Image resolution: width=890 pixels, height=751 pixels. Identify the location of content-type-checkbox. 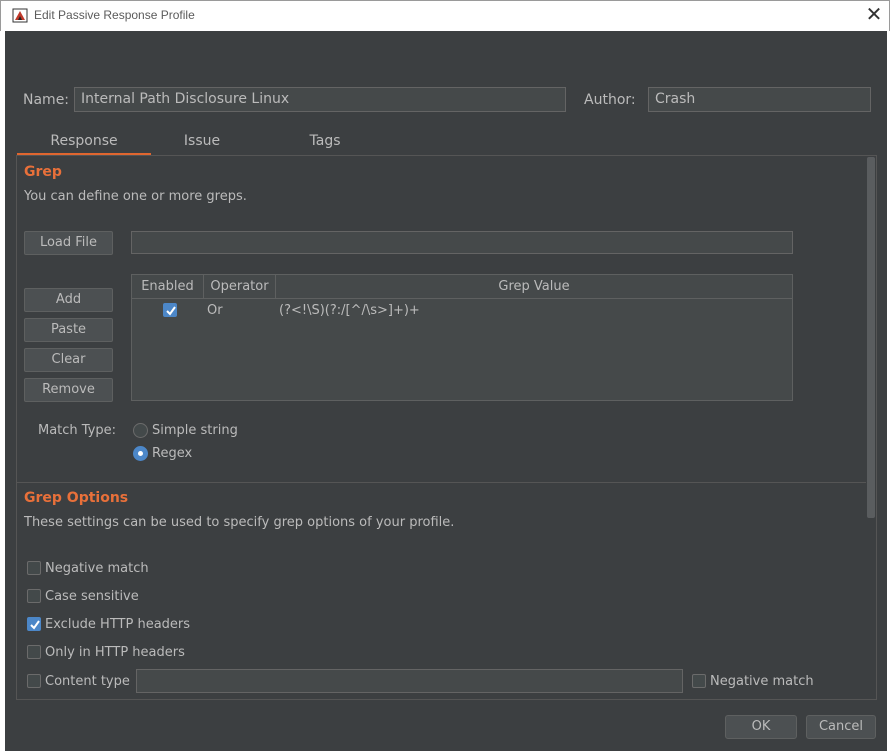
(34, 681).